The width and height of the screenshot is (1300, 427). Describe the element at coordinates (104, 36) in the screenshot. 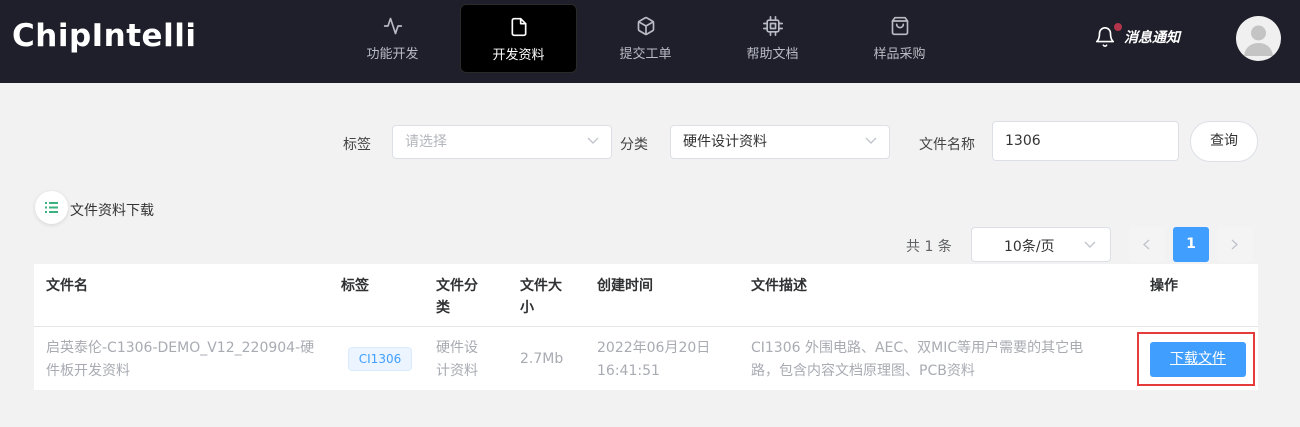

I see `logo: ChipIntelli` at that location.